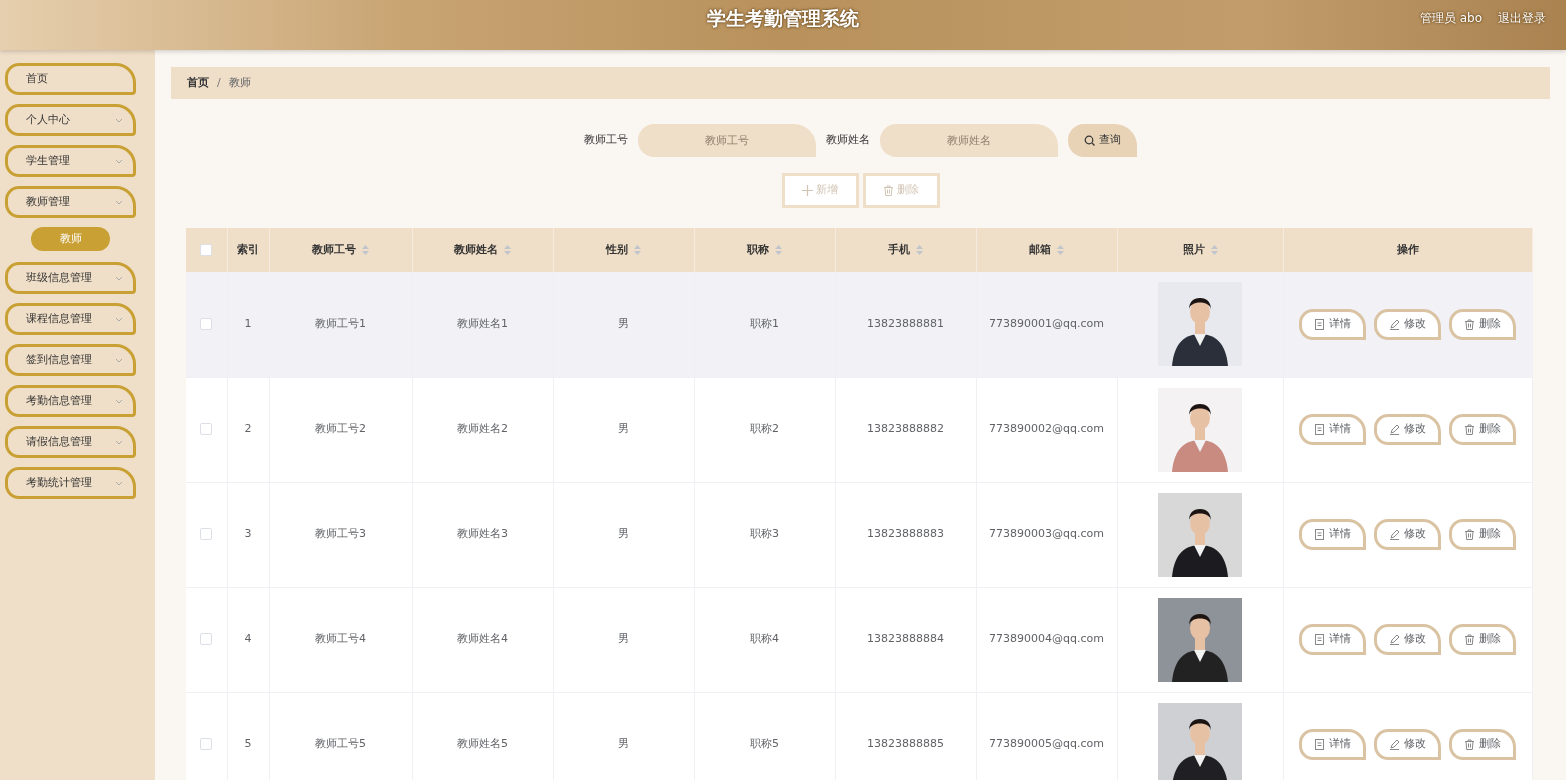  What do you see at coordinates (727, 140) in the screenshot?
I see `search-field: 教师工号` at bounding box center [727, 140].